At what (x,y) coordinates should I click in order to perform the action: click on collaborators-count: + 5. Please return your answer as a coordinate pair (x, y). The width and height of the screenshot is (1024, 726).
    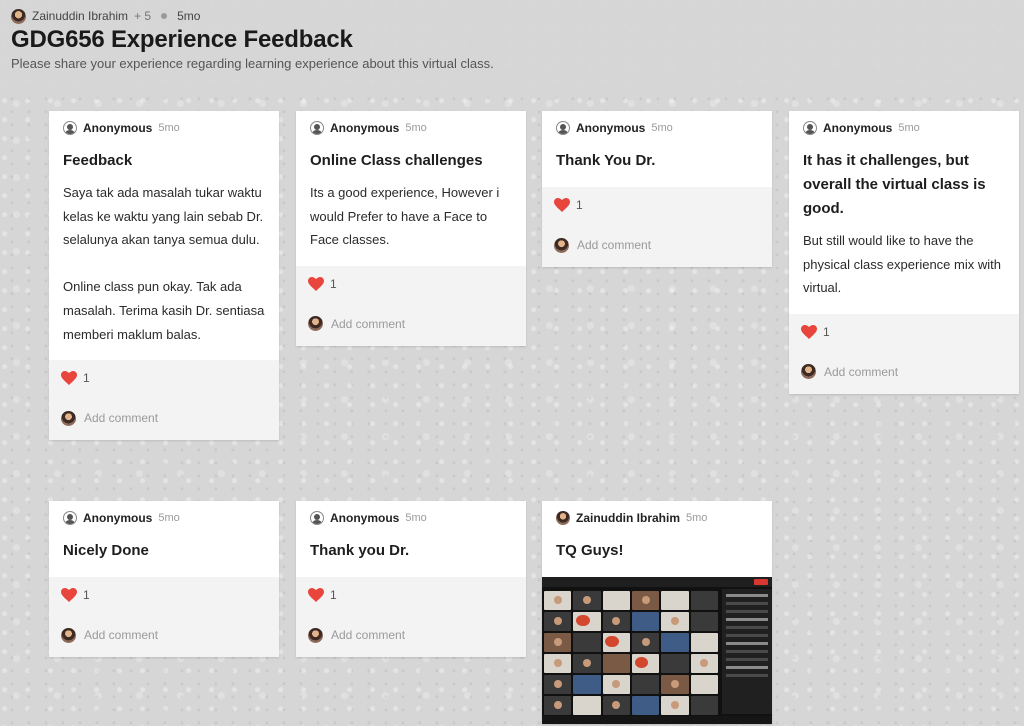
    Looking at the image, I should click on (142, 16).